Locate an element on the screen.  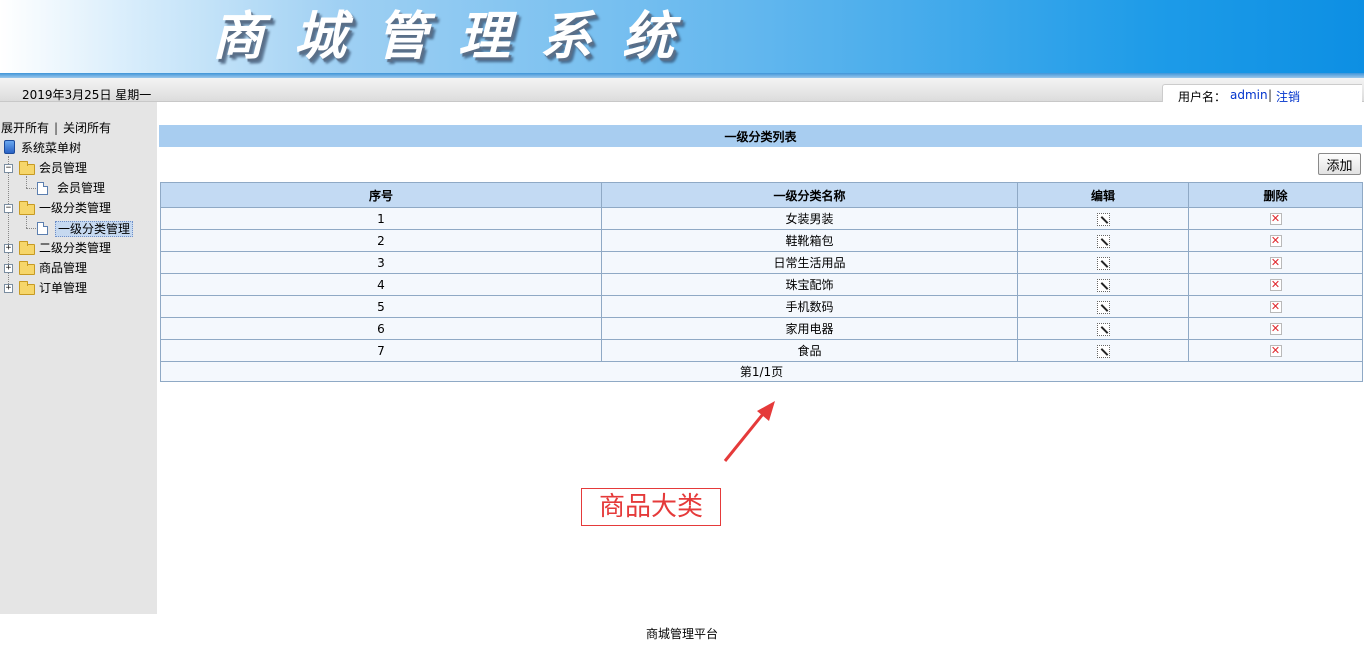
column-header-name: 一级分类名称 is located at coordinates (809, 195).